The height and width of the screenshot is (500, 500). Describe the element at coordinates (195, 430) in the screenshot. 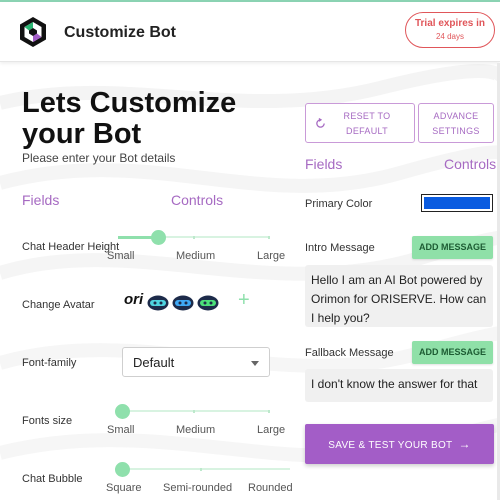

I see `fonts-size-medium: Medium` at that location.